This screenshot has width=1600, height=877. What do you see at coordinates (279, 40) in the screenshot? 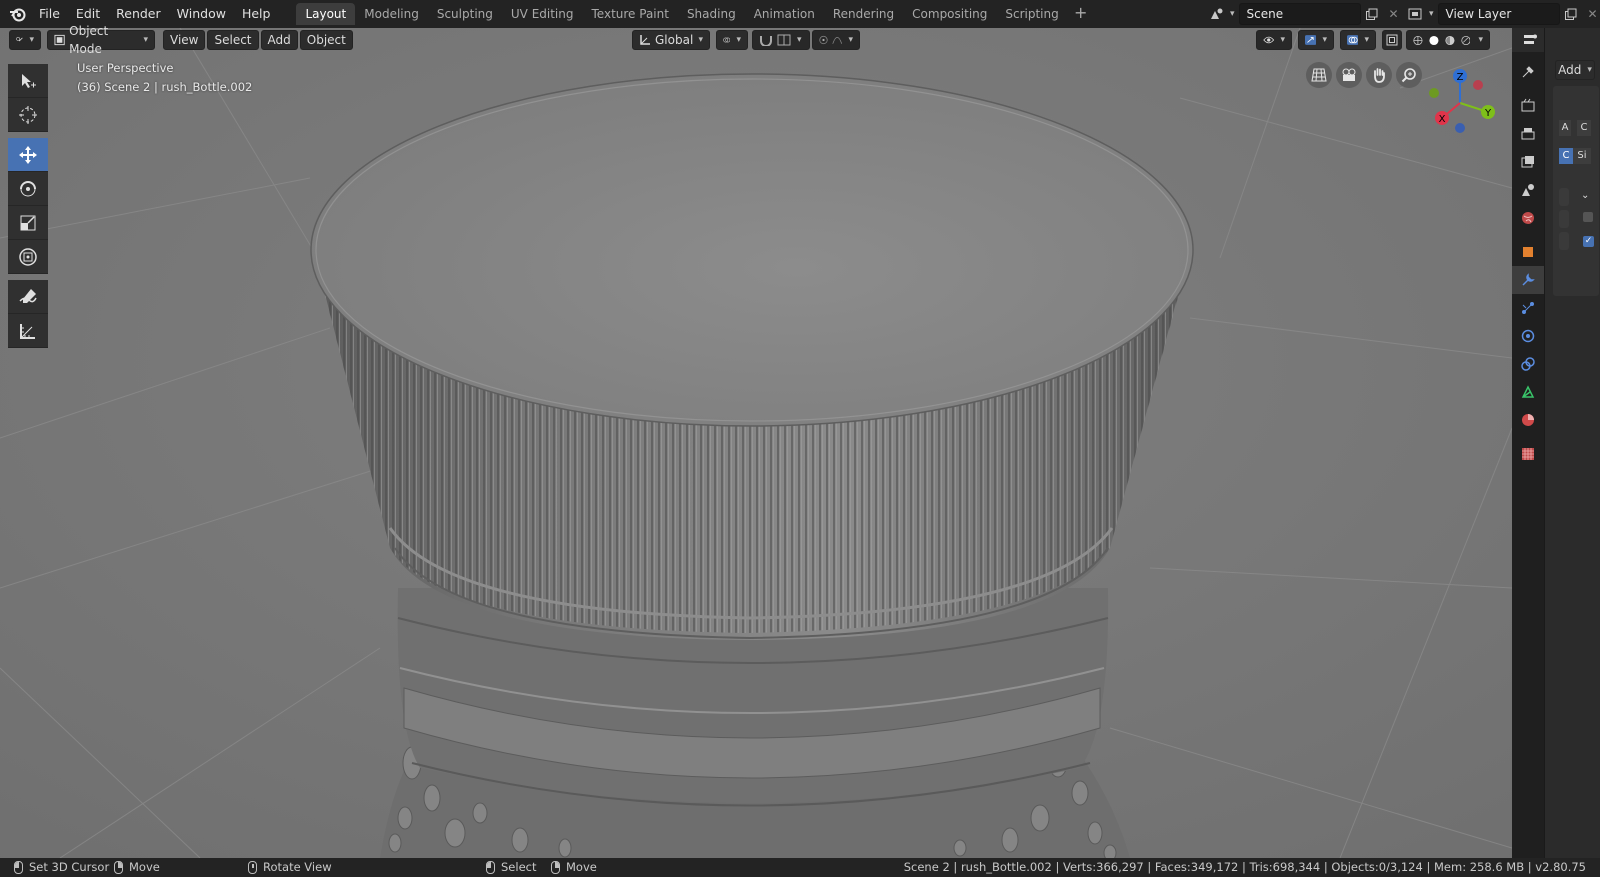
I see `add-menu: Add` at bounding box center [279, 40].